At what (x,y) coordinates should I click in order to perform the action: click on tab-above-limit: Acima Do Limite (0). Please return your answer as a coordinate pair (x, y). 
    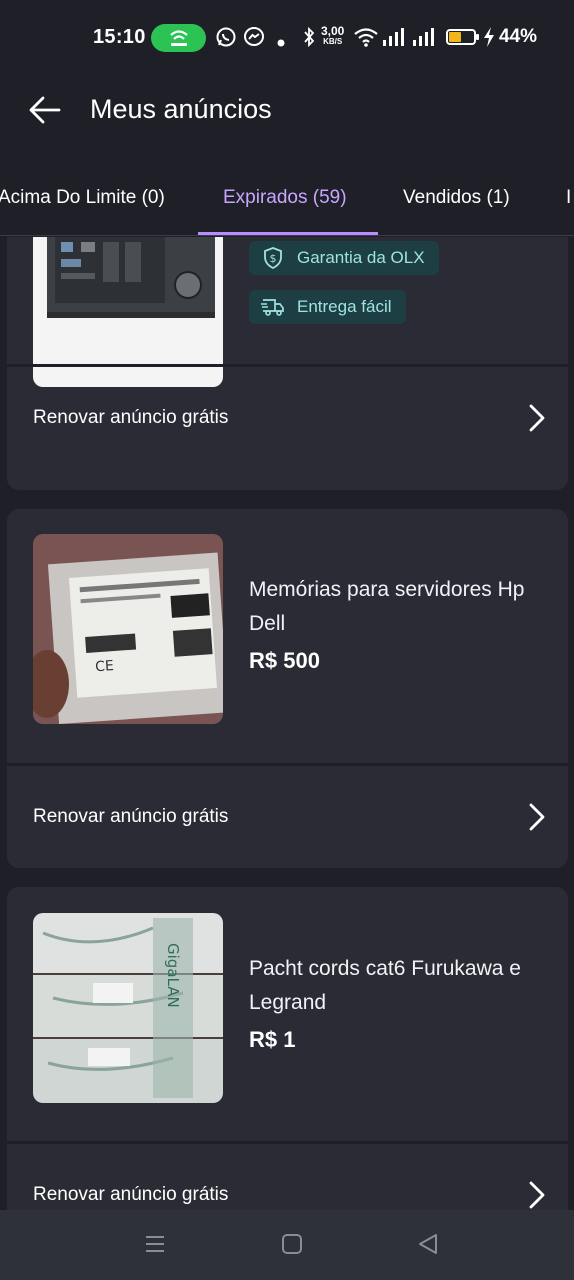
    Looking at the image, I should click on (82, 198).